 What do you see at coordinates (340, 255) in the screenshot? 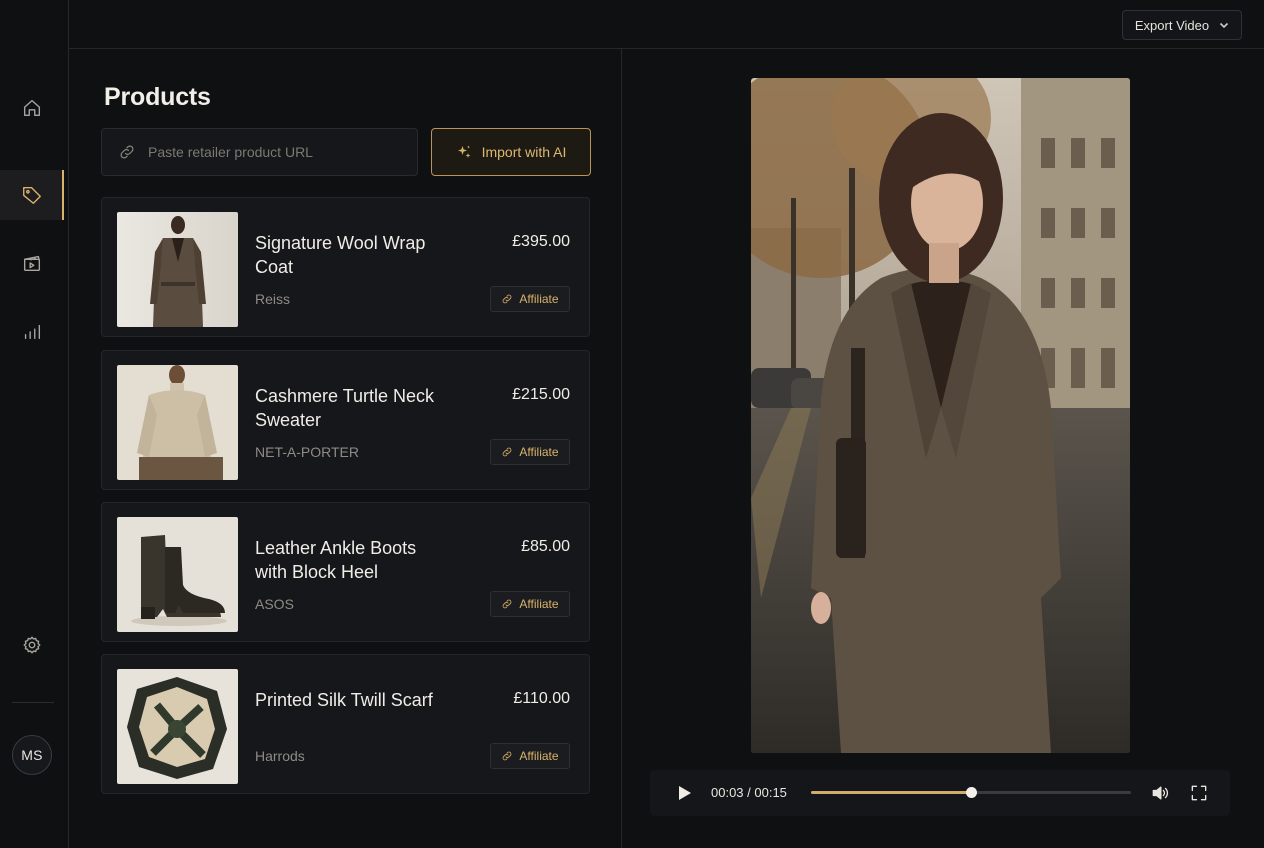
I see `product-name: Signature Wool Wrap Coat` at bounding box center [340, 255].